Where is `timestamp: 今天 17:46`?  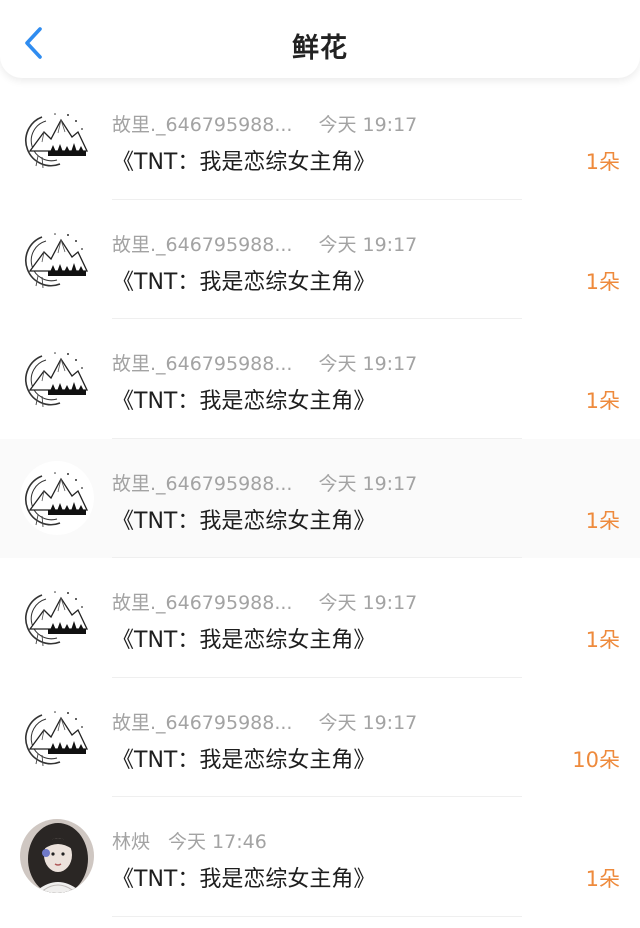 timestamp: 今天 17:46 is located at coordinates (217, 842).